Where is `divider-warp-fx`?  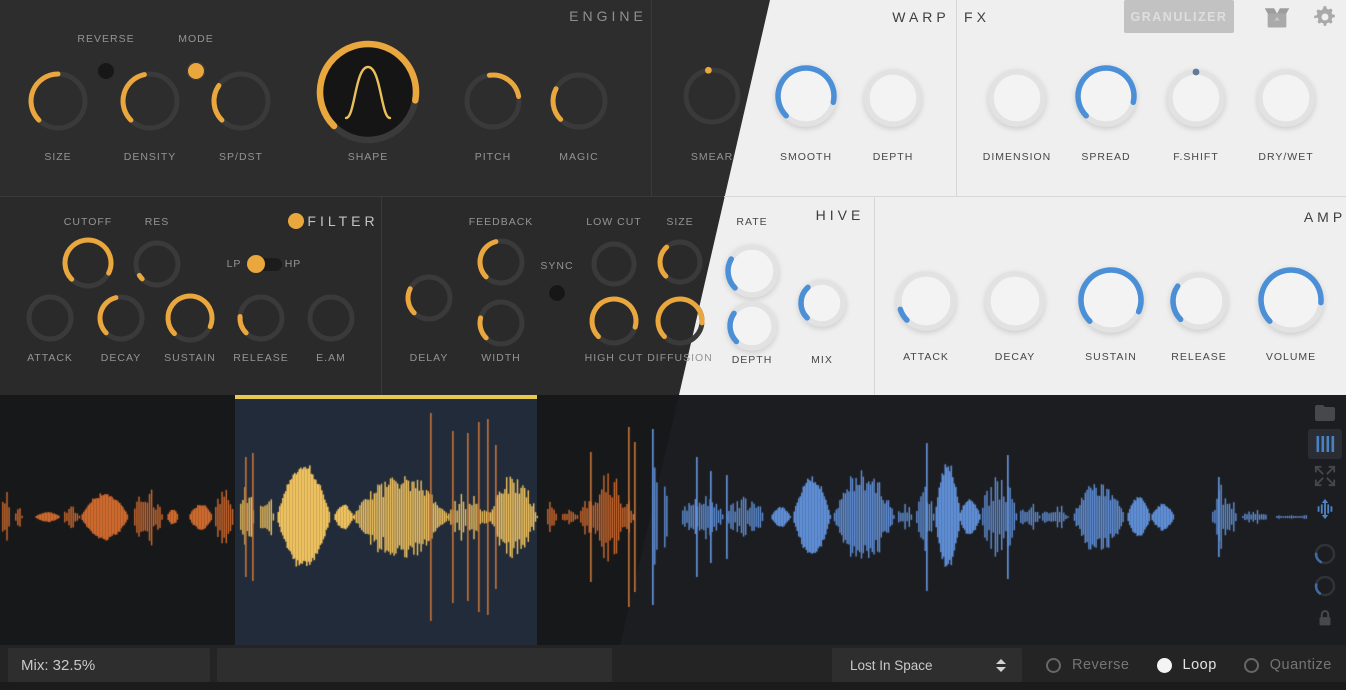 divider-warp-fx is located at coordinates (956, 98).